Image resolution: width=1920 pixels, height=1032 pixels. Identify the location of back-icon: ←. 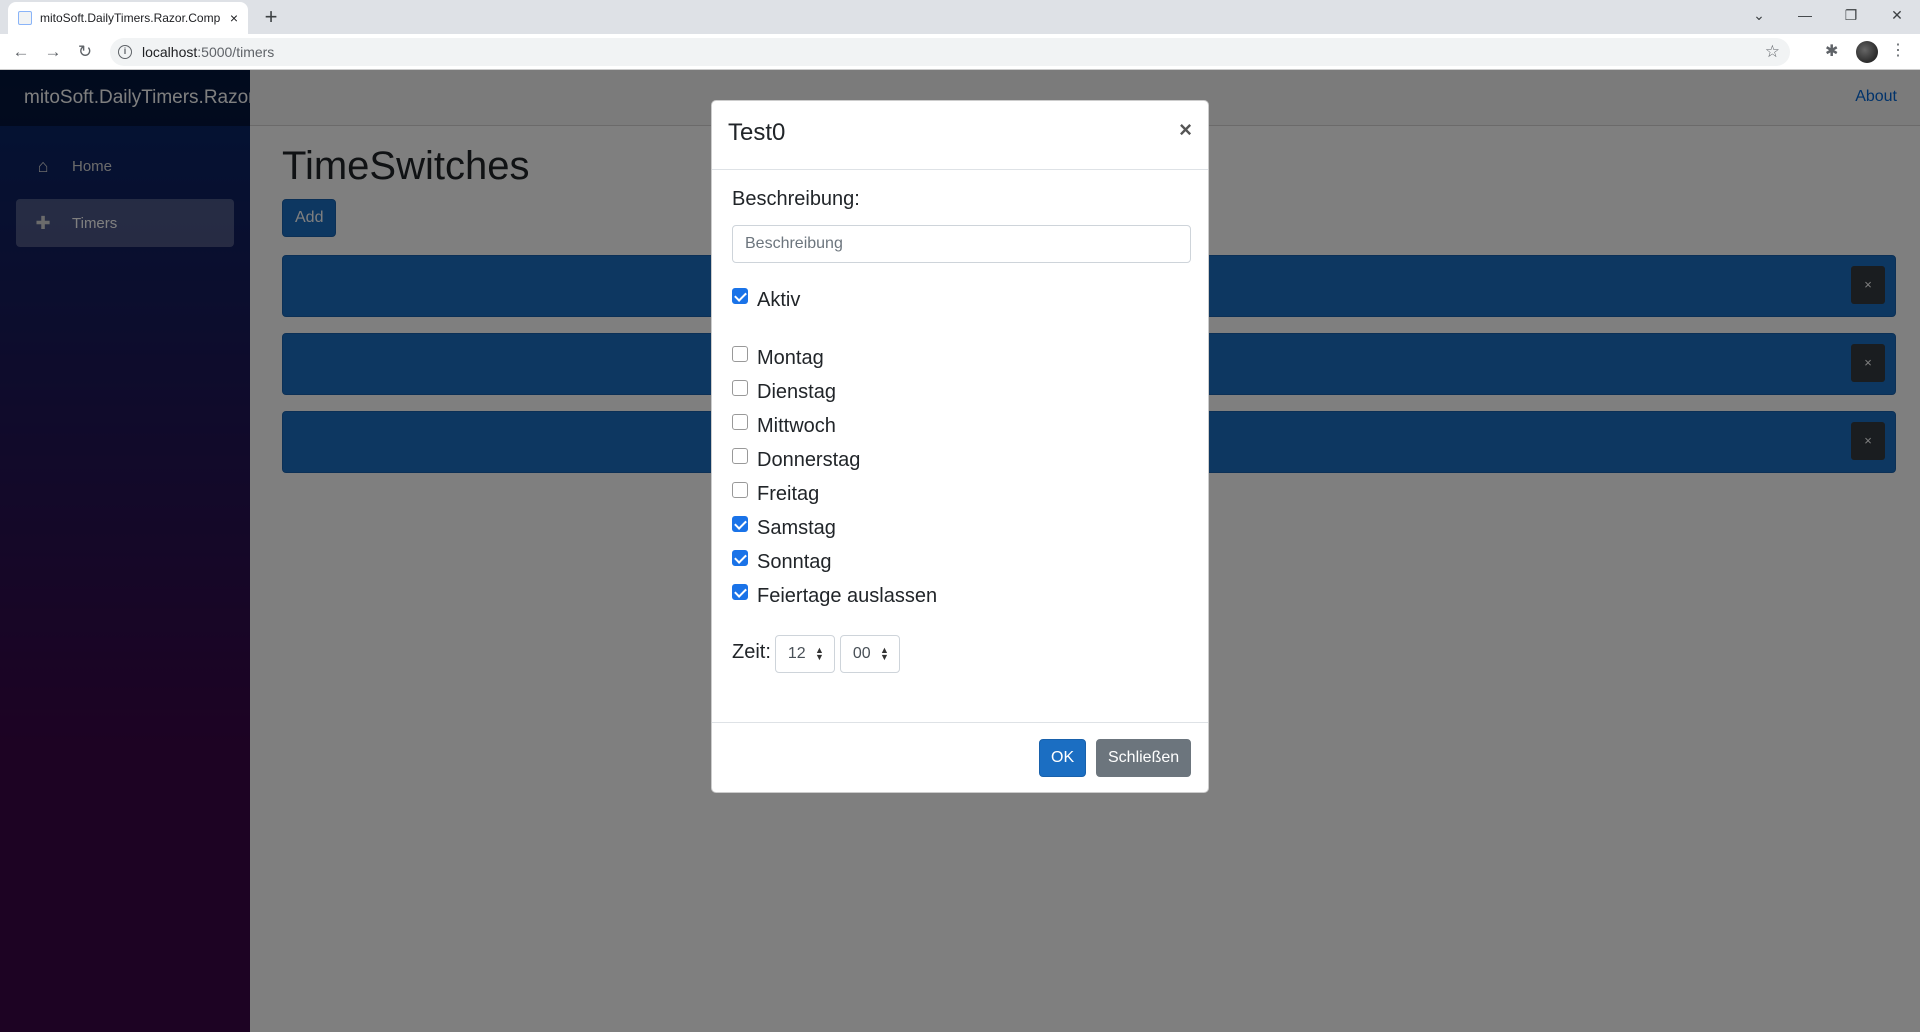
(21, 52).